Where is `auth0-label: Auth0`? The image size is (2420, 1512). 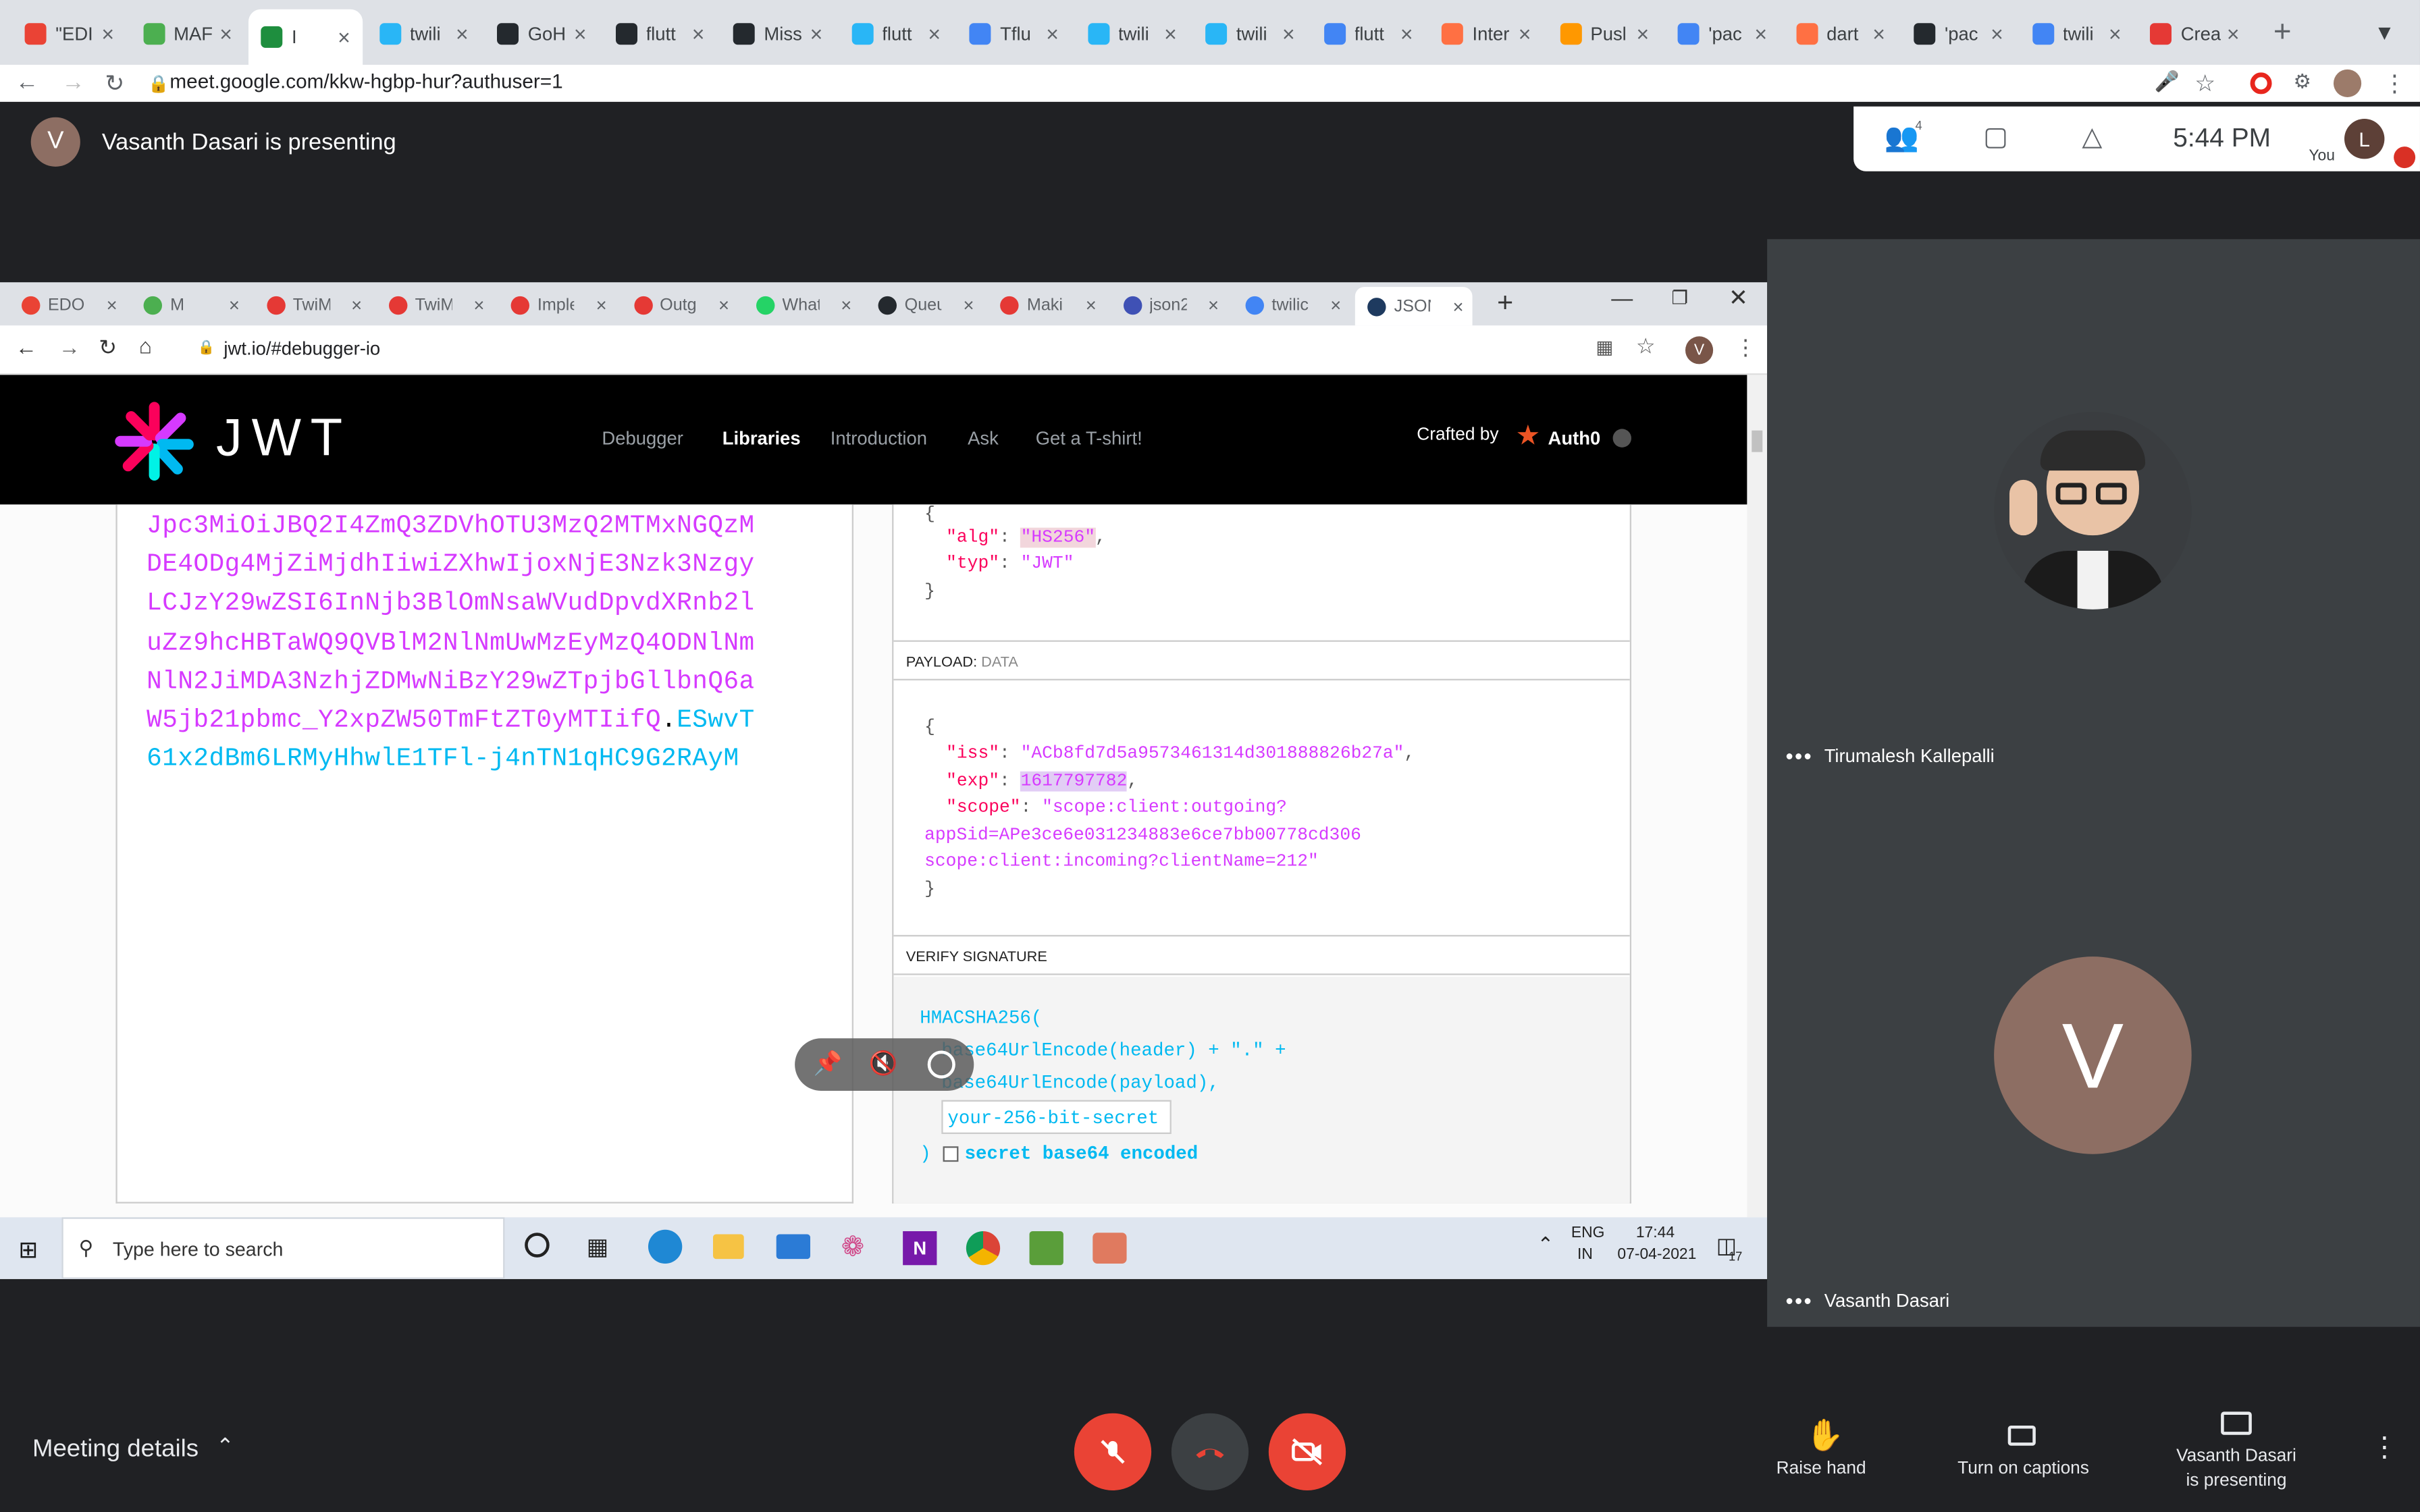 auth0-label: Auth0 is located at coordinates (1574, 438).